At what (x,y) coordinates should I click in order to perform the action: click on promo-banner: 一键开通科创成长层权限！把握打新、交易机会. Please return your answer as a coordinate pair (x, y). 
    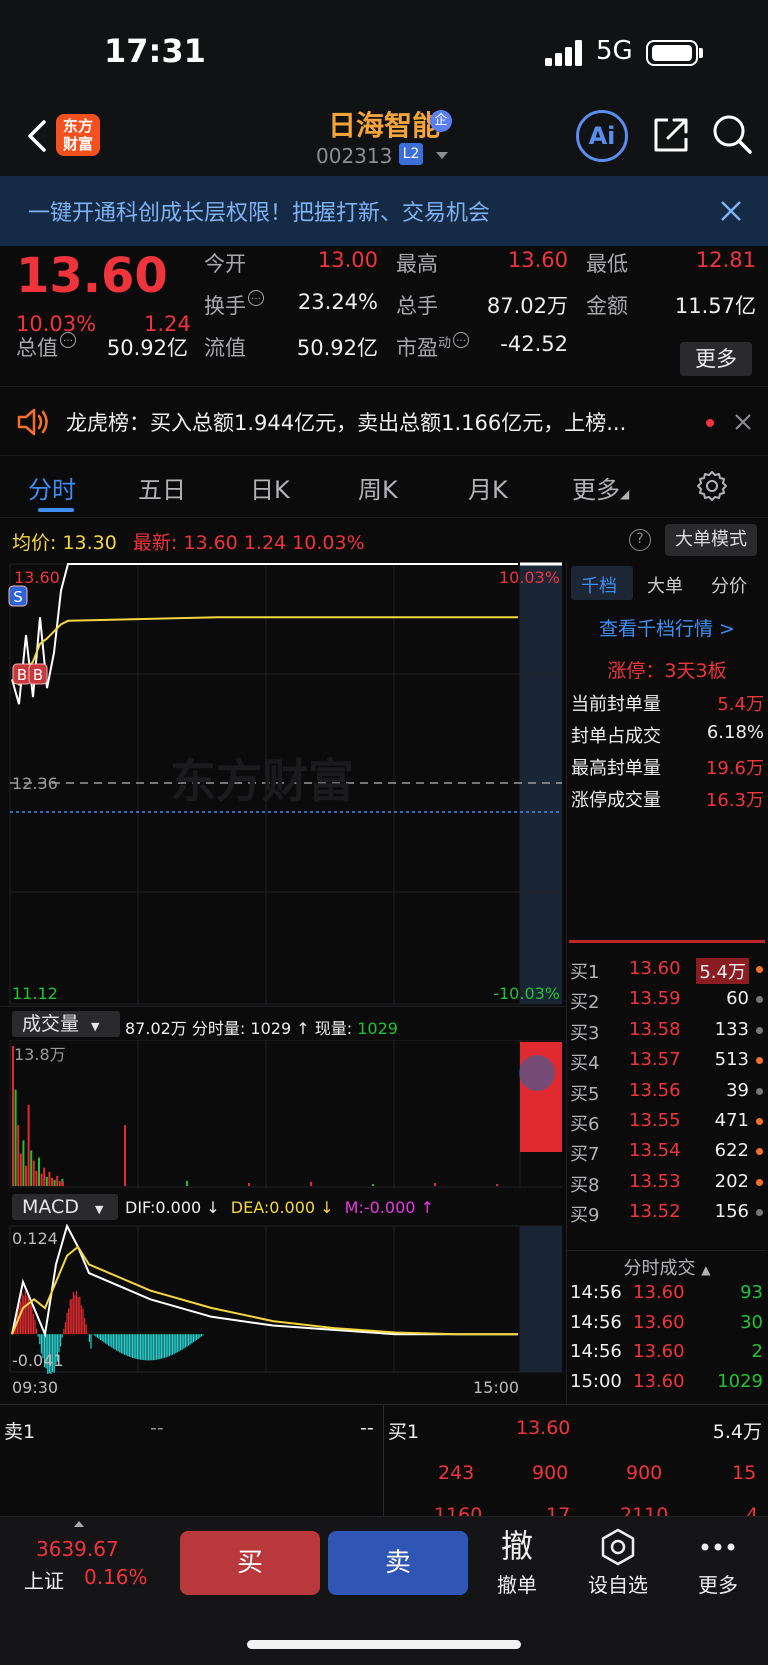
    Looking at the image, I should click on (384, 211).